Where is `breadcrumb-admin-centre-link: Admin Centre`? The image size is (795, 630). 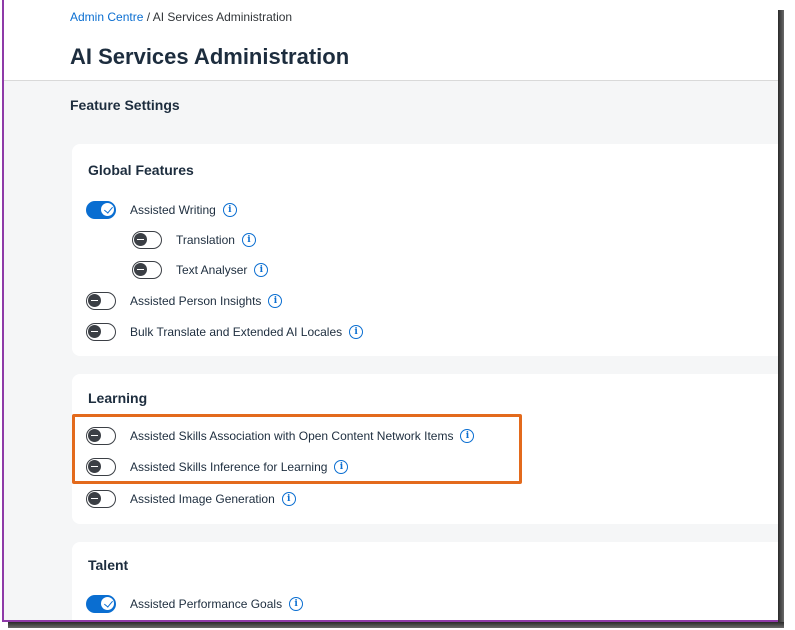
breadcrumb-admin-centre-link: Admin Centre is located at coordinates (106, 17).